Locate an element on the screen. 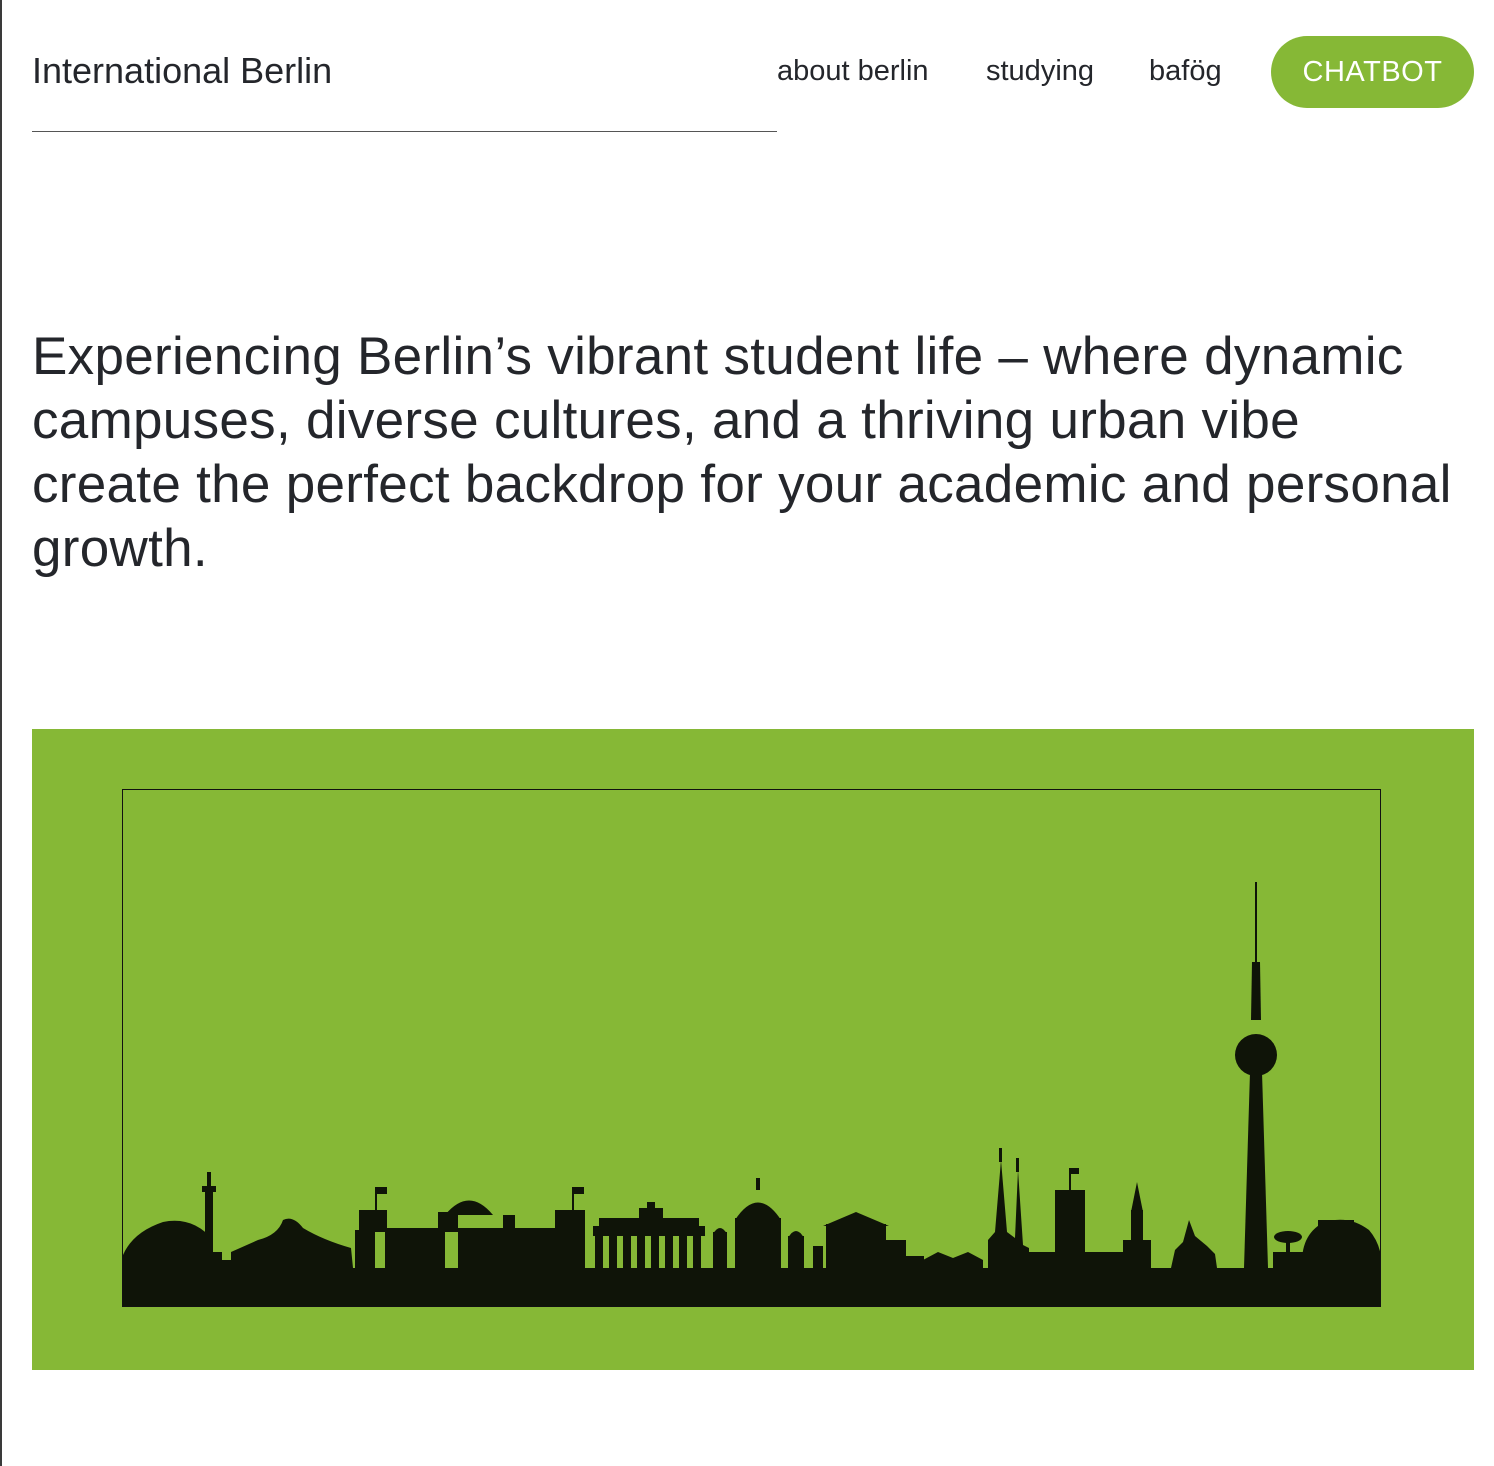 The image size is (1494, 1466). chatbot-button: CHATBOT is located at coordinates (1372, 72).